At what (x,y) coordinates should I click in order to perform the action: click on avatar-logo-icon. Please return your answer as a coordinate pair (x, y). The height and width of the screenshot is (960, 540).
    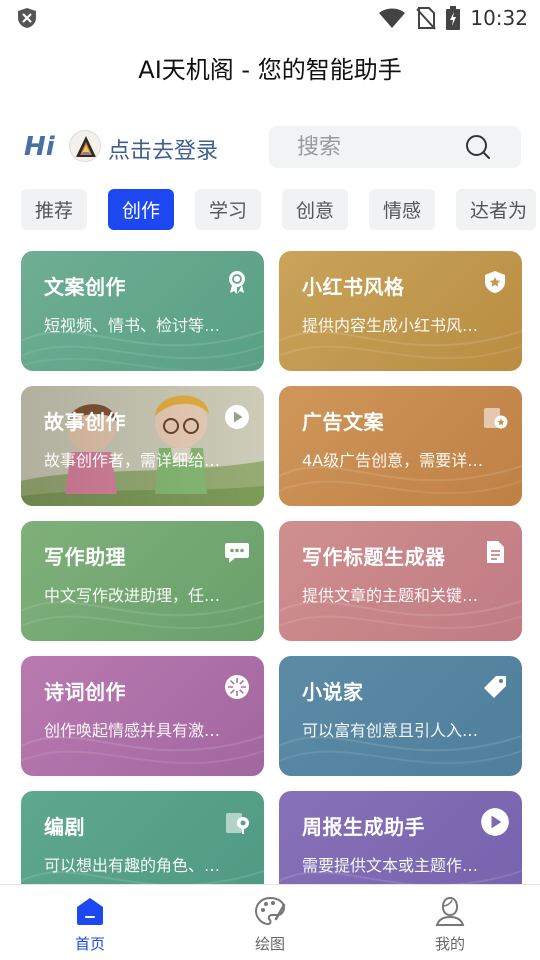
    Looking at the image, I should click on (85, 146).